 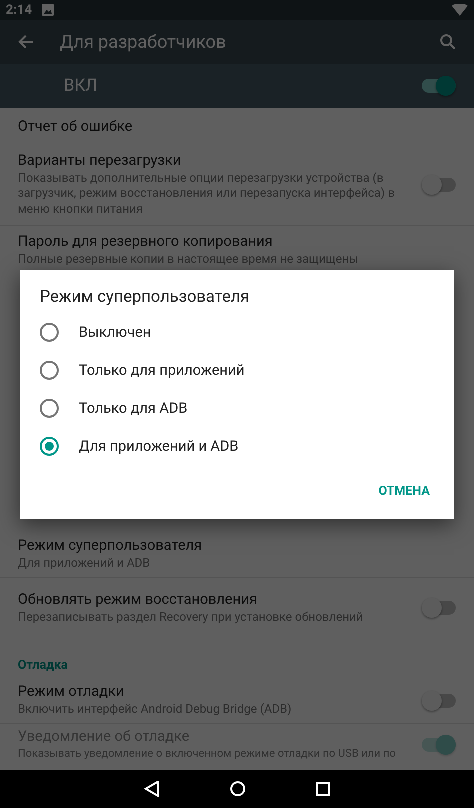 What do you see at coordinates (238, 789) in the screenshot?
I see `home-icon` at bounding box center [238, 789].